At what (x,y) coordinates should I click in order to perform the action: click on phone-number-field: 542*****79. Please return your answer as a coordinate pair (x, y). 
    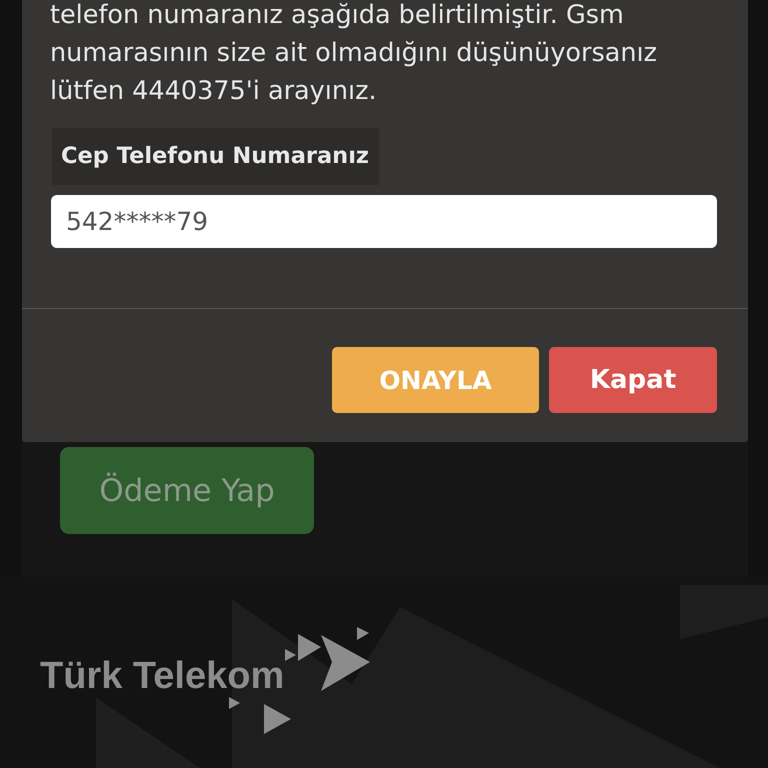
    Looking at the image, I should click on (384, 221).